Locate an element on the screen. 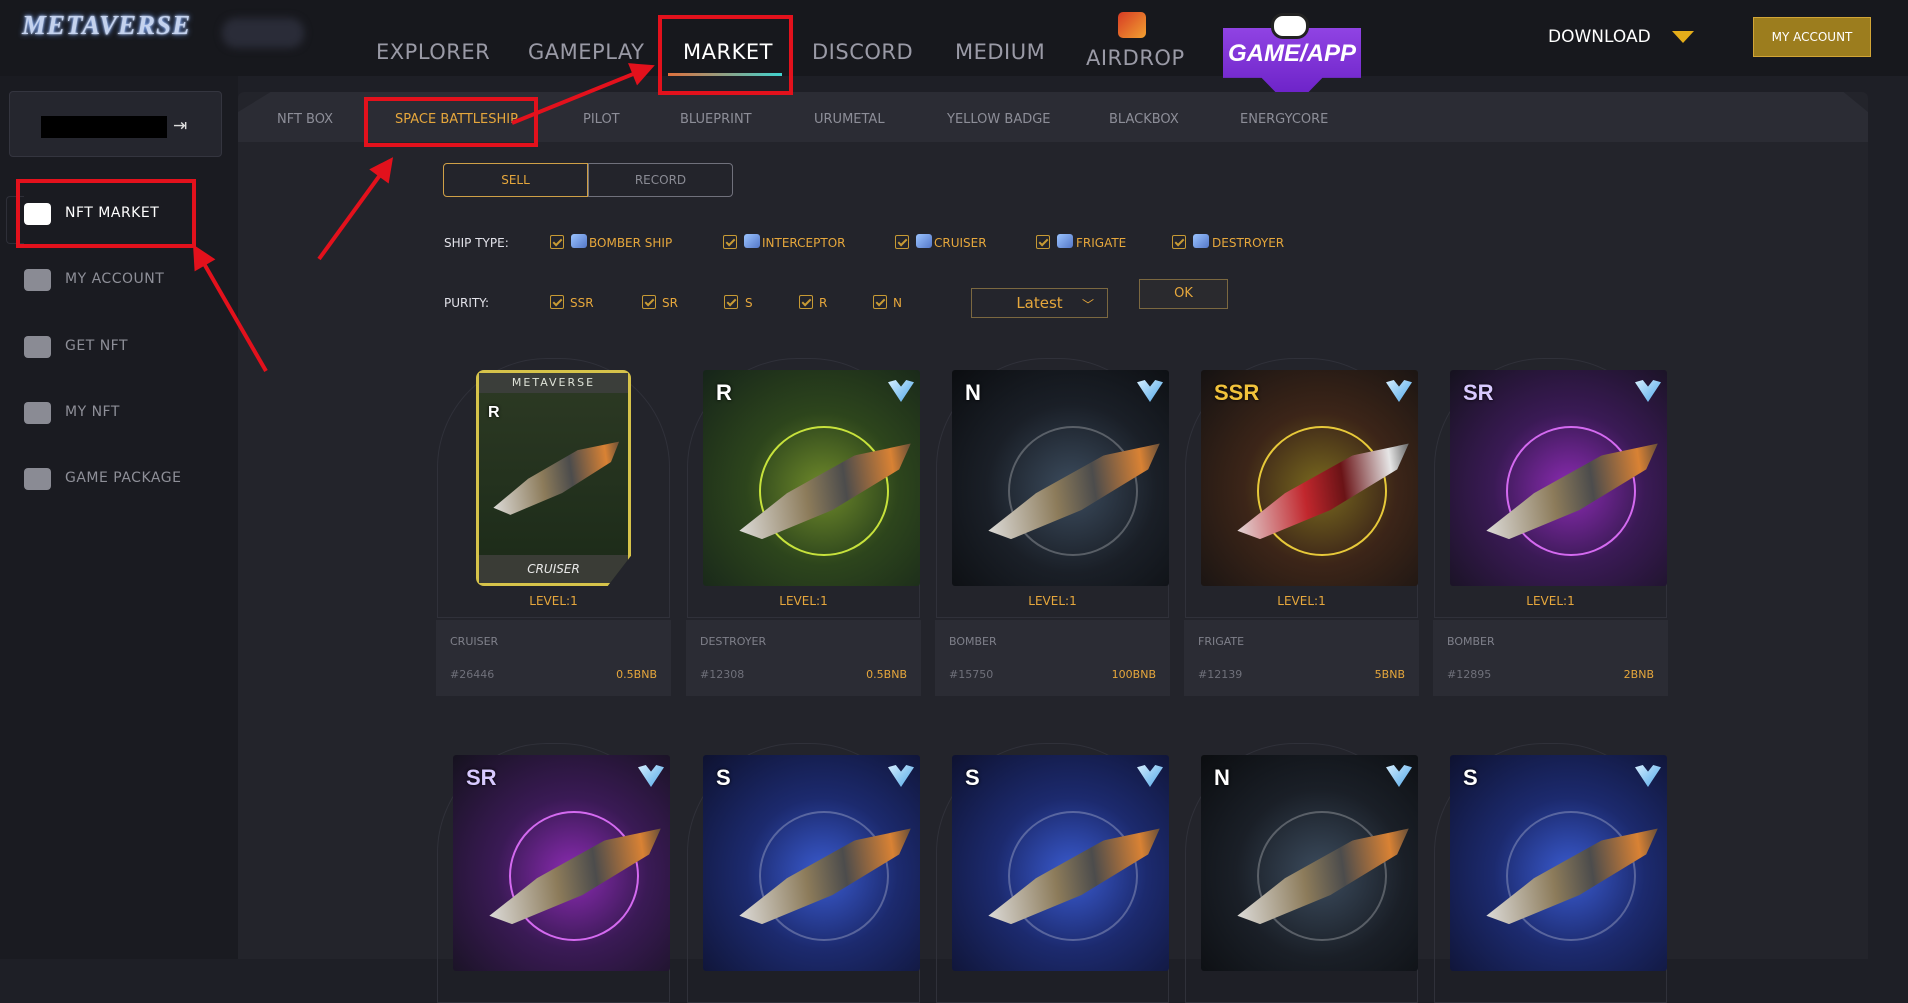 The image size is (1908, 1003). card-type: CRUISER is located at coordinates (474, 641).